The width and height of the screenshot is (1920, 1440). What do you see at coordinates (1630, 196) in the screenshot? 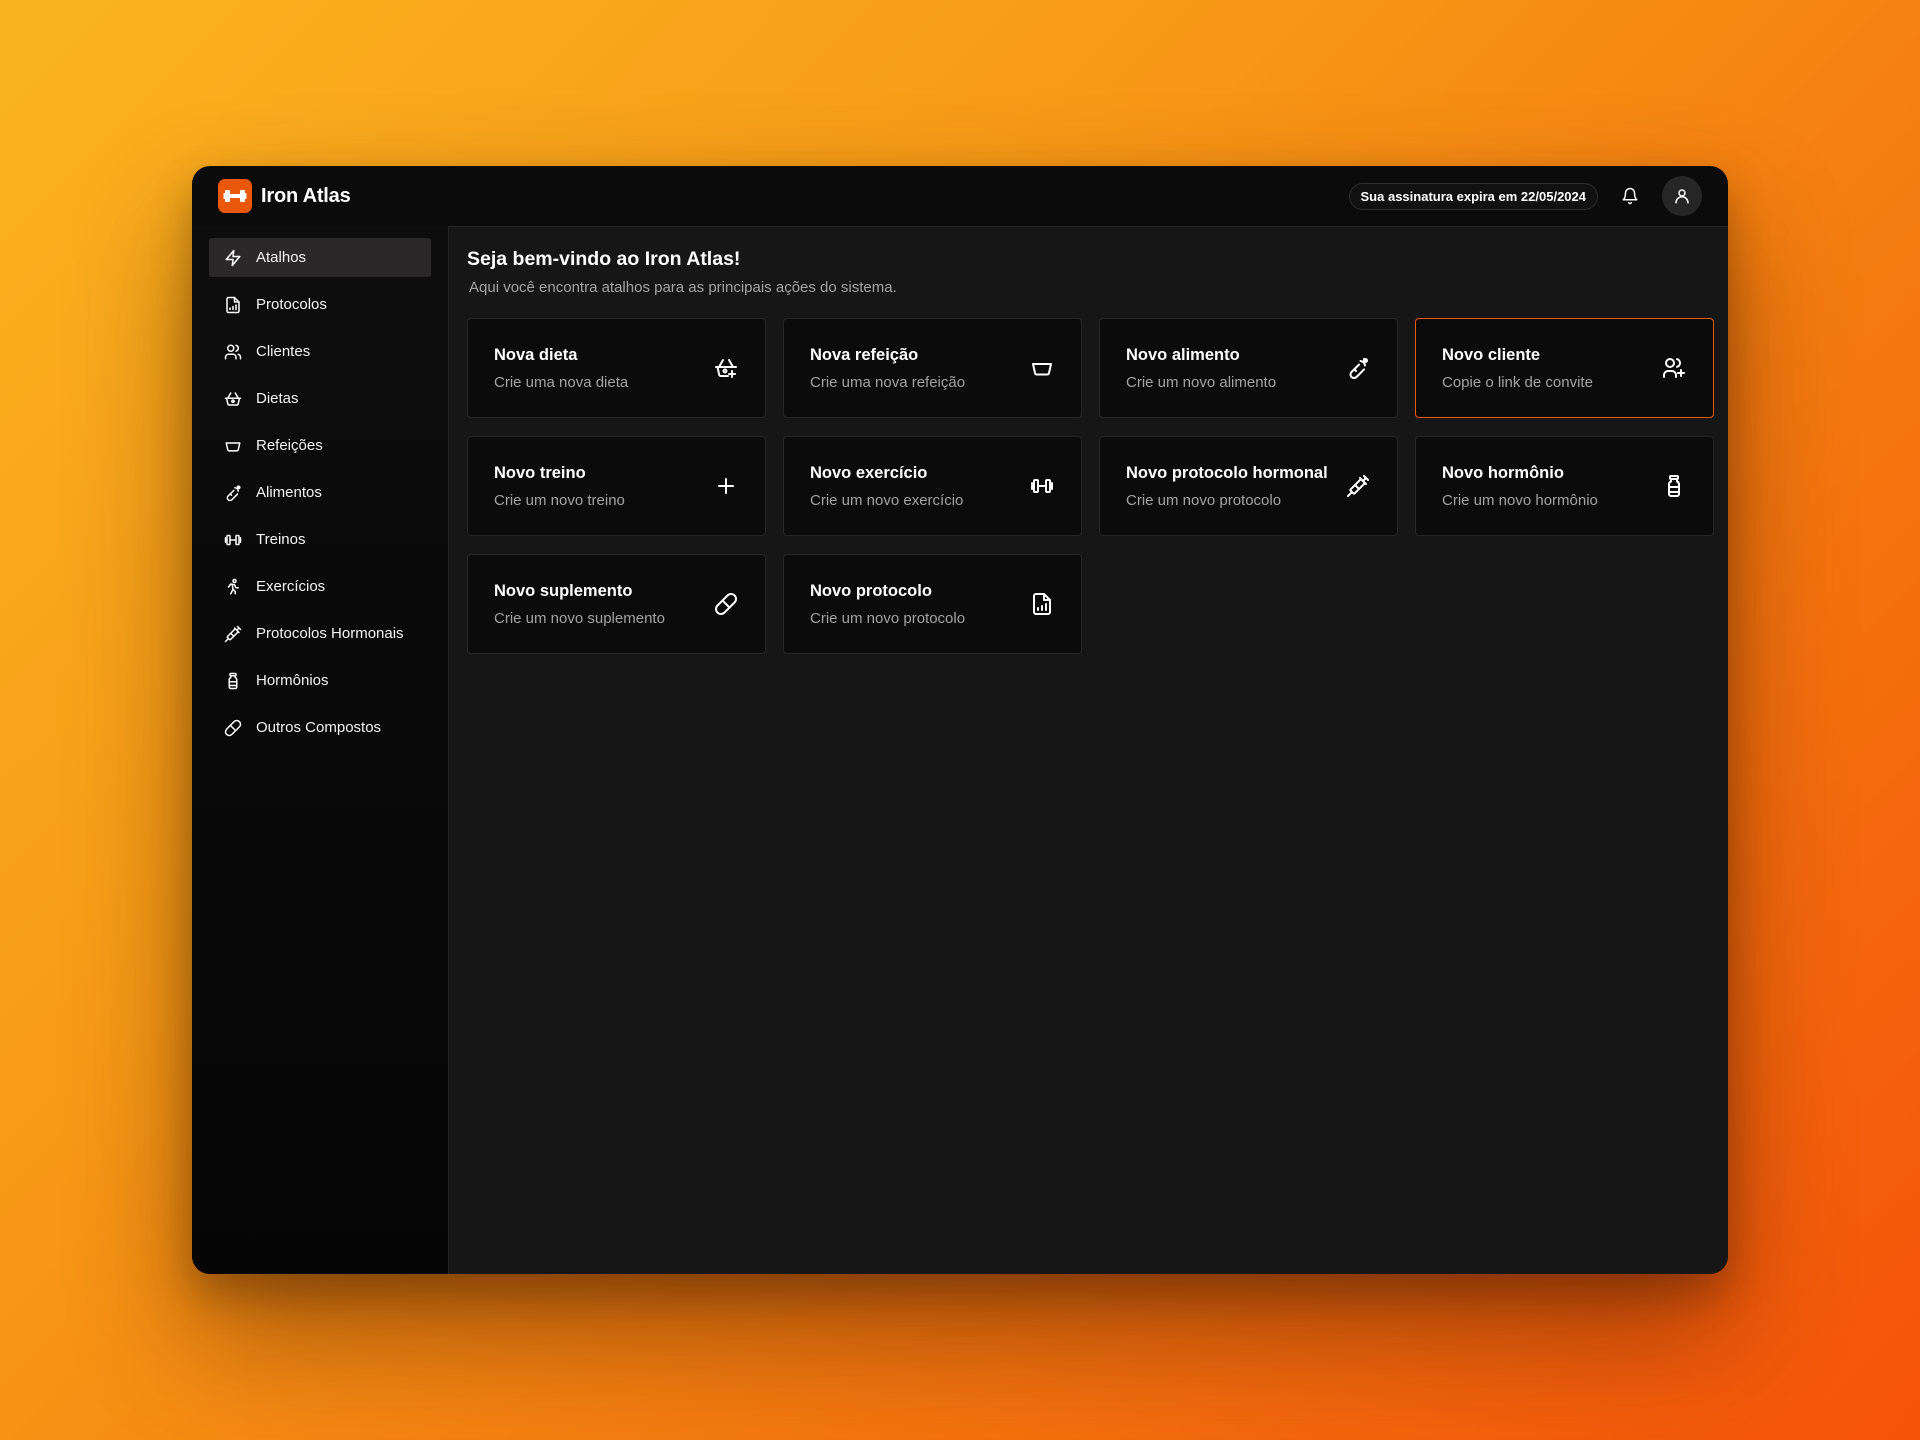
I see `bell-icon` at bounding box center [1630, 196].